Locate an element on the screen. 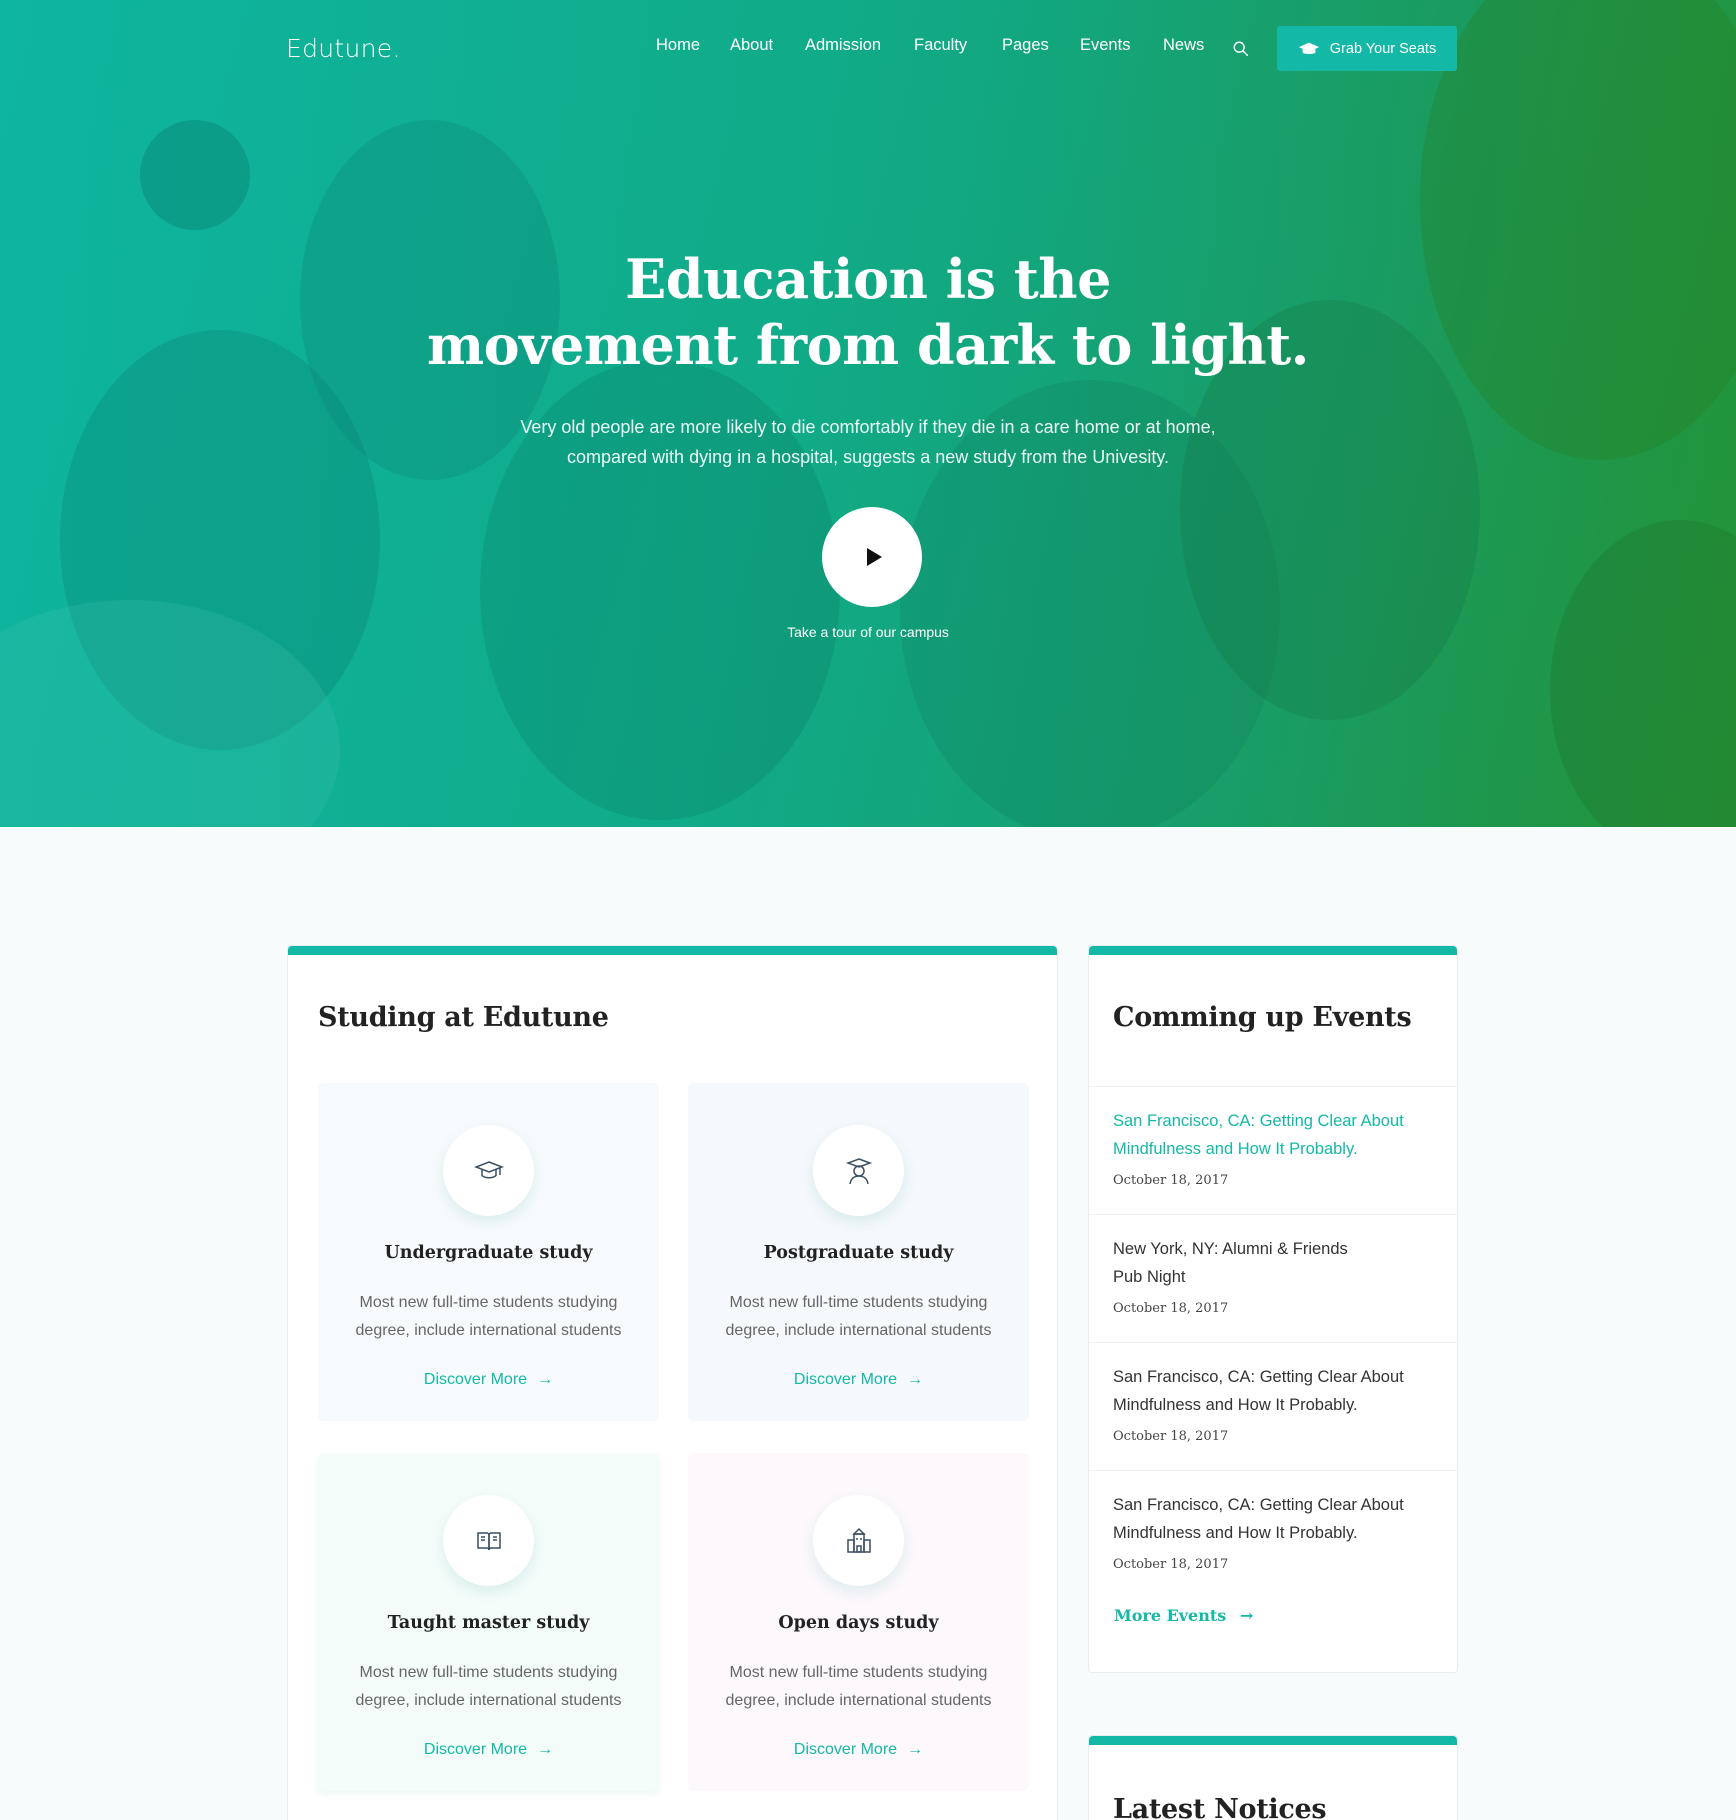  nav-events: Events is located at coordinates (1105, 45).